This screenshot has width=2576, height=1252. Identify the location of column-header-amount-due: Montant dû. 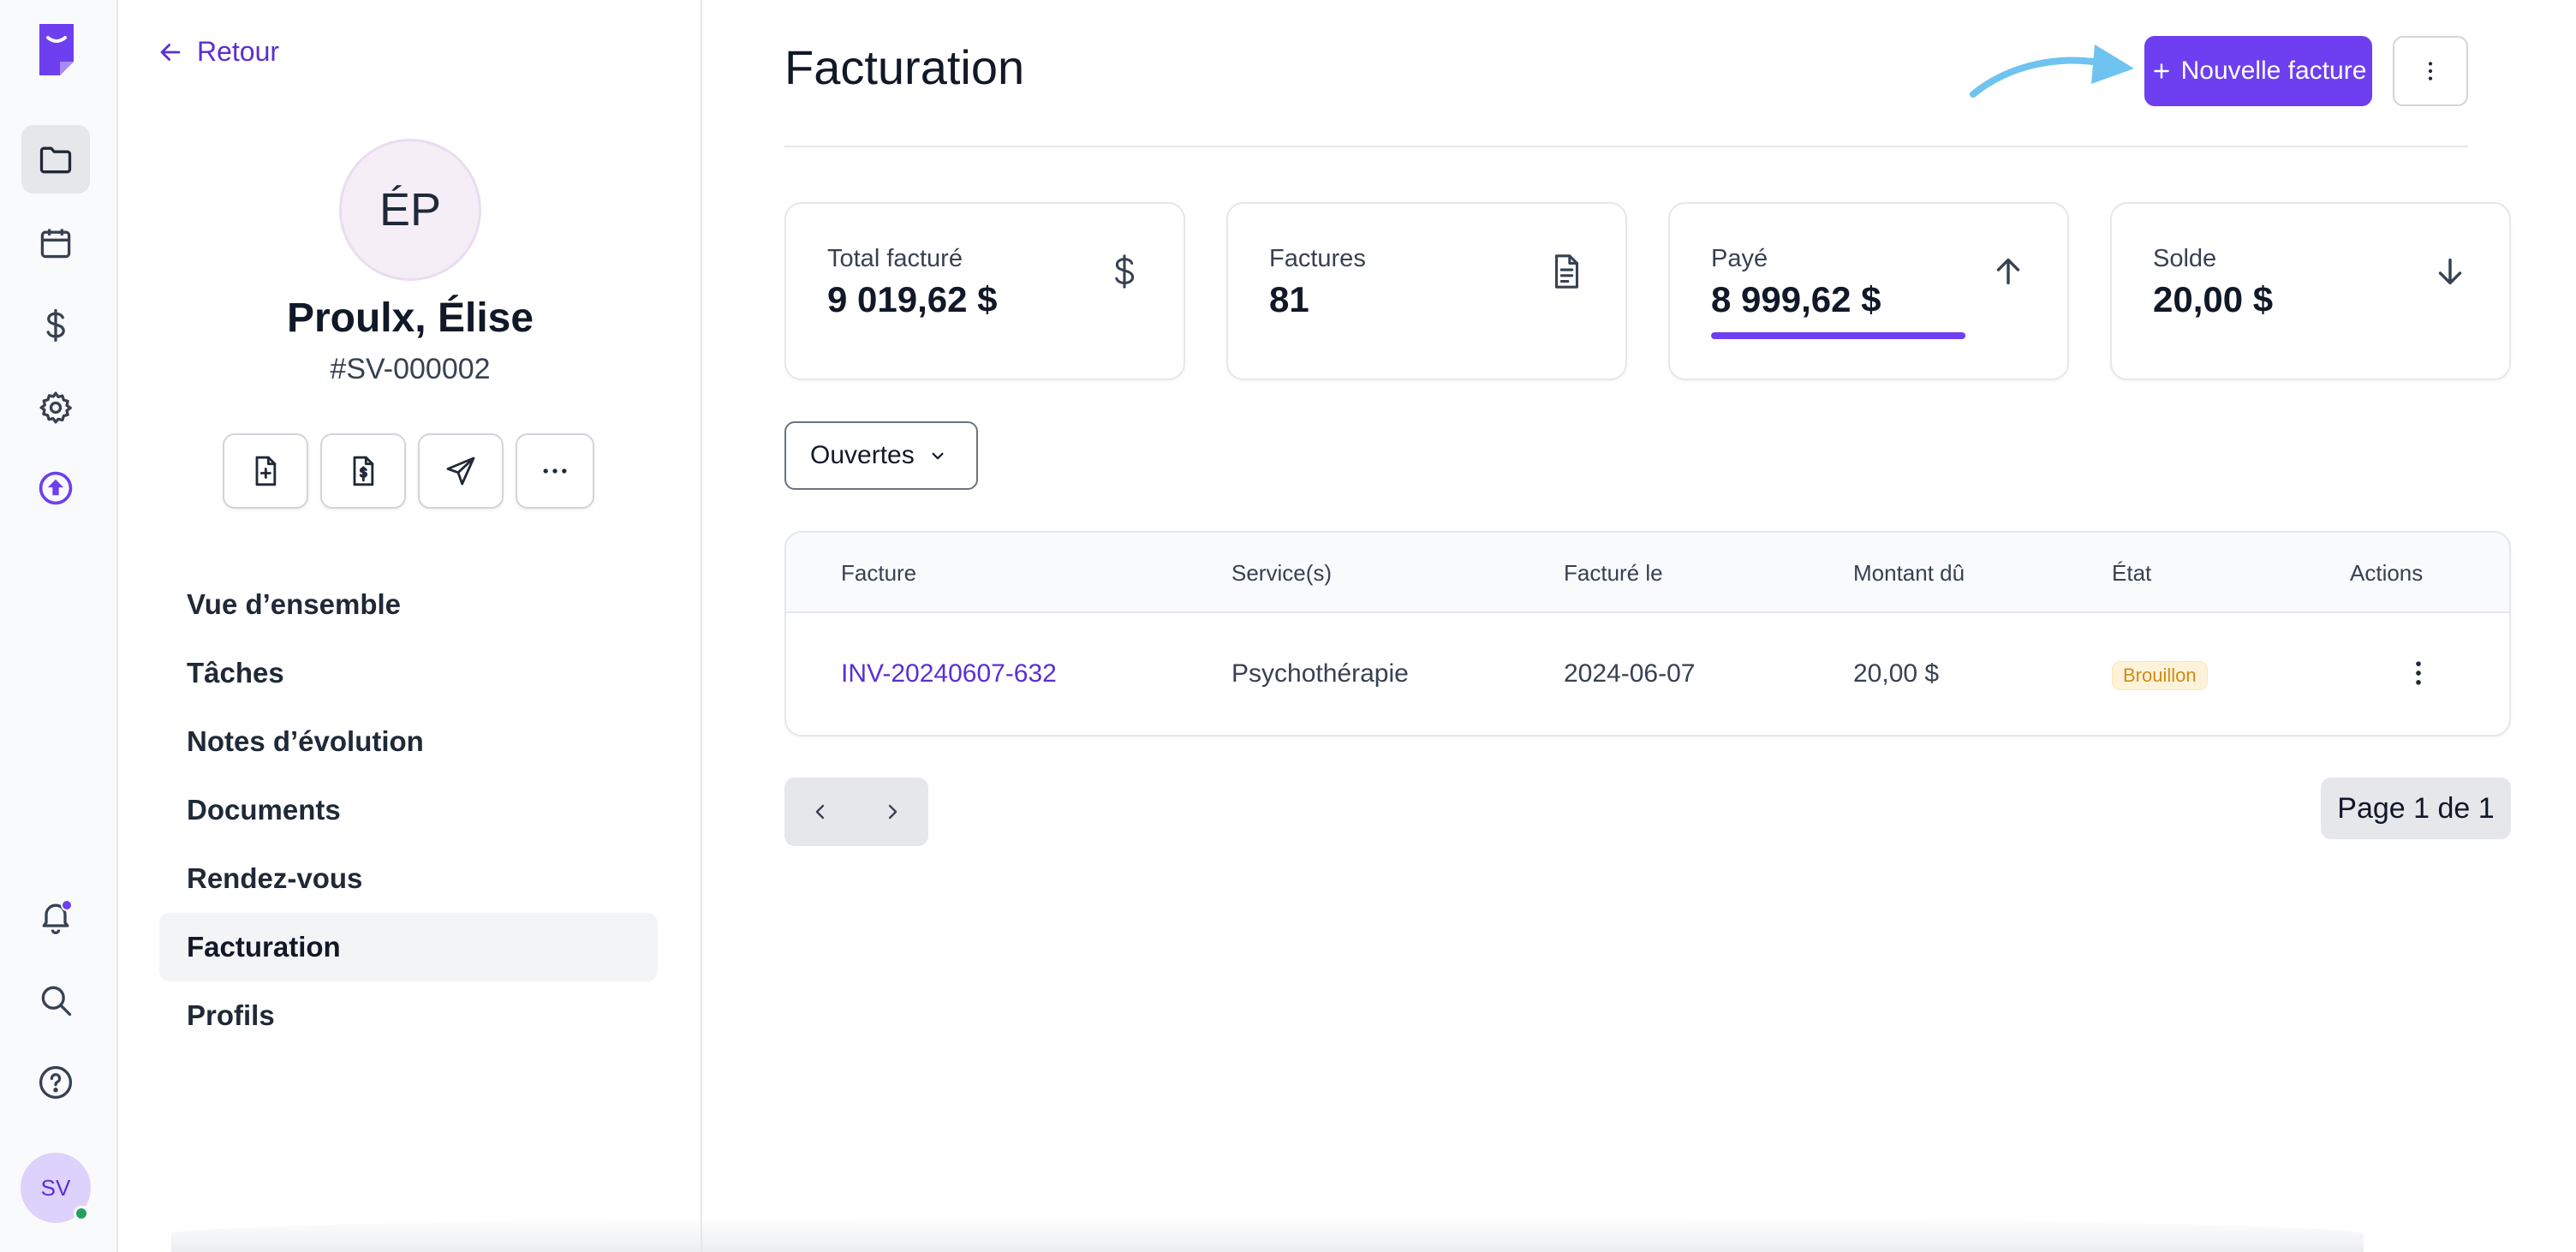
(1909, 573).